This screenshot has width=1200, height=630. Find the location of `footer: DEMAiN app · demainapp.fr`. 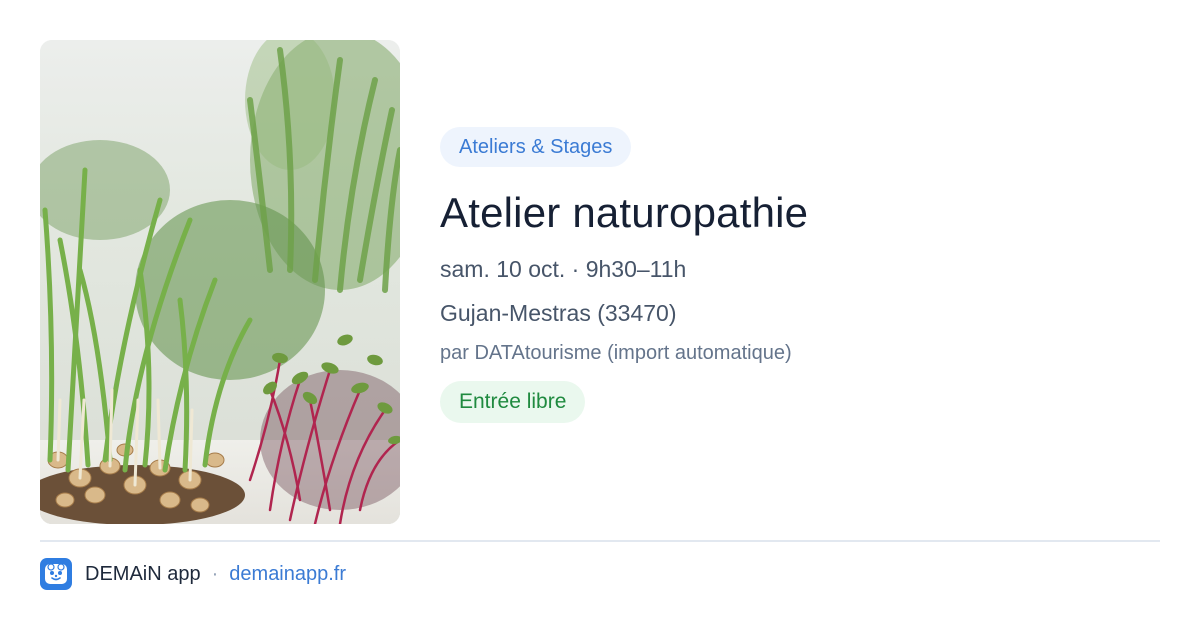

footer: DEMAiN app · demainapp.fr is located at coordinates (193, 574).